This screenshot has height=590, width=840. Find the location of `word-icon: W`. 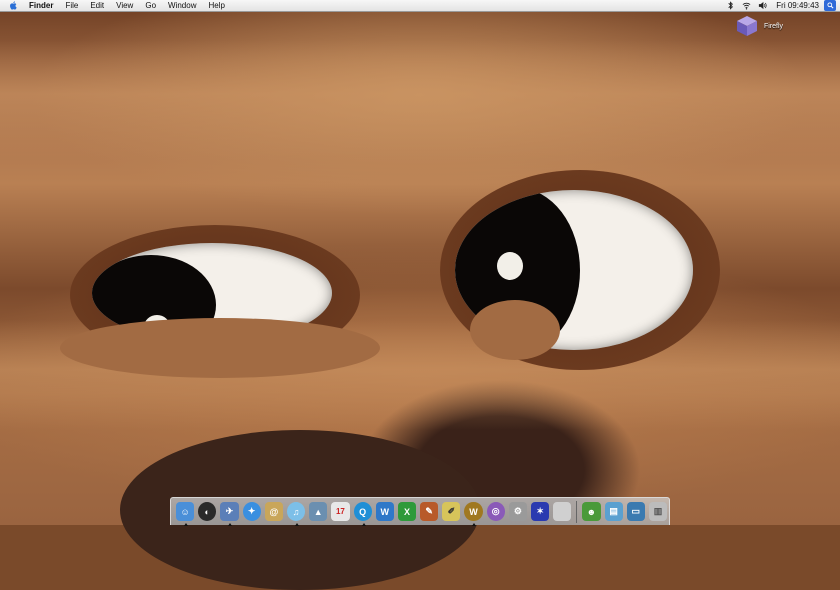

word-icon: W is located at coordinates (384, 511).